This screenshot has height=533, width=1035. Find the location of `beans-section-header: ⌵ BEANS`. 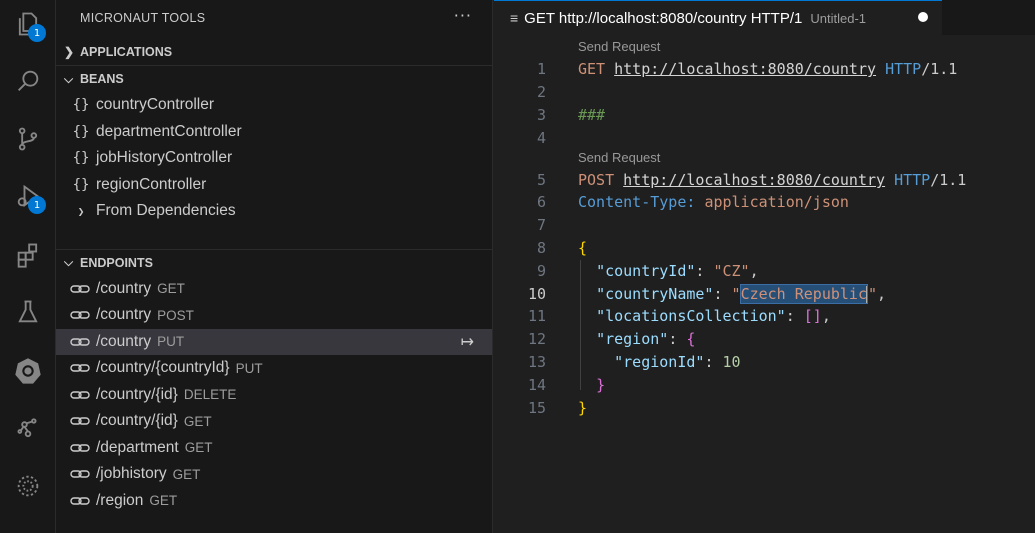

beans-section-header: ⌵ BEANS is located at coordinates (274, 78).